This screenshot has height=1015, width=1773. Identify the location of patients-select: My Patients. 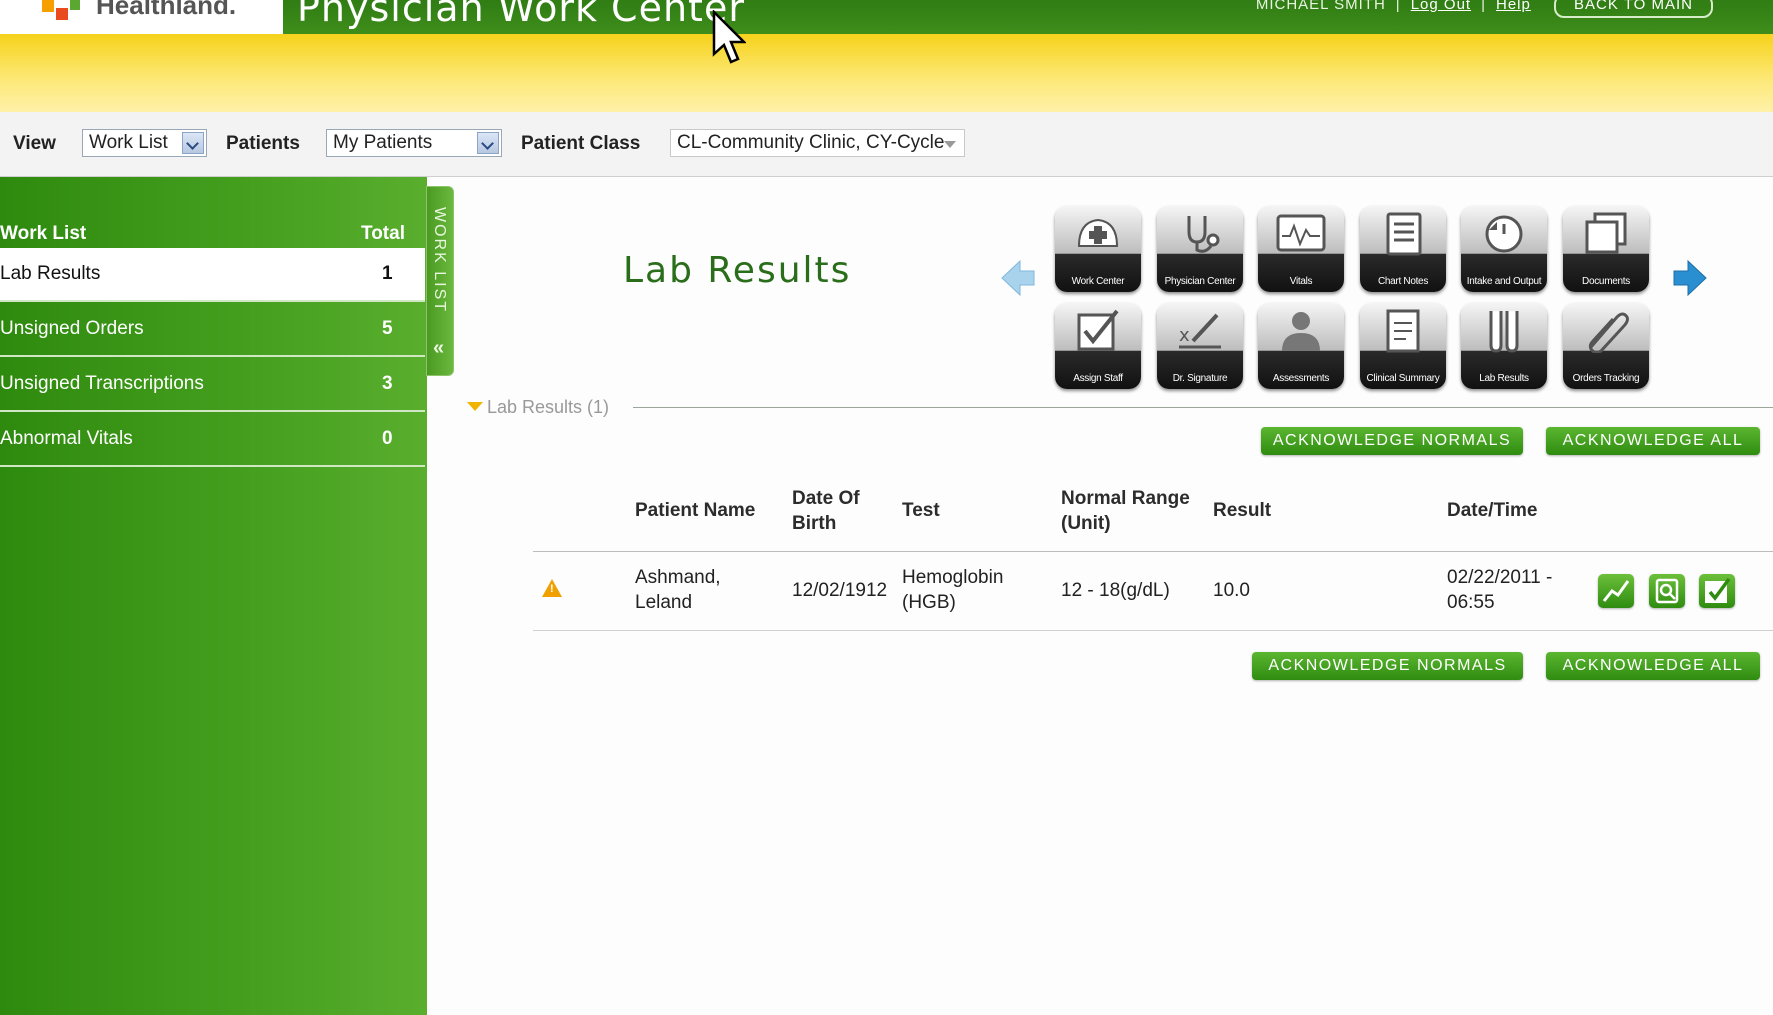
(414, 143).